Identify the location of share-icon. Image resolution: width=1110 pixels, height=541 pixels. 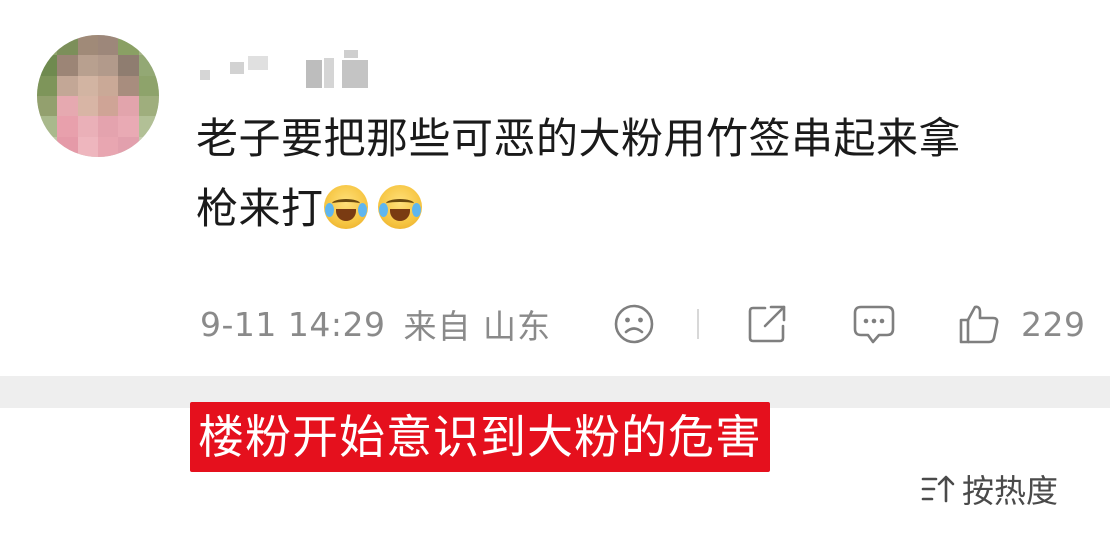
(767, 324).